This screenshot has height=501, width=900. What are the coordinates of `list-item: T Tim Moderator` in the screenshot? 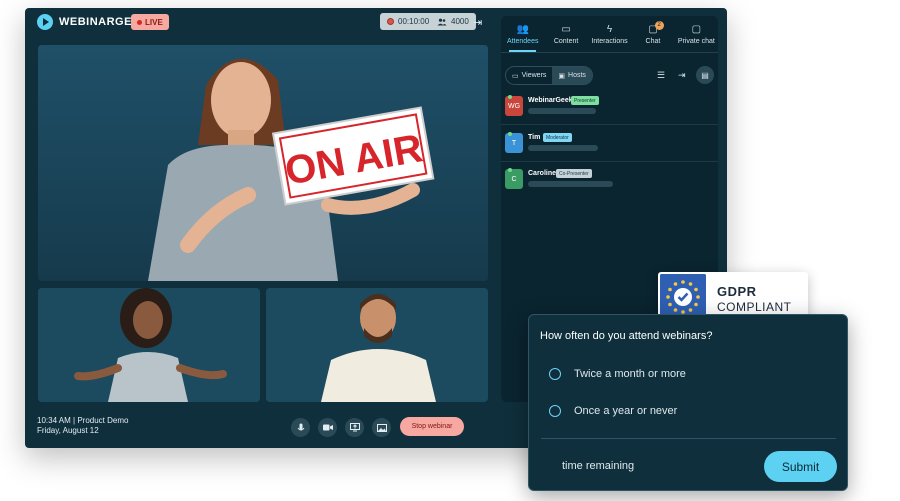 It's located at (609, 150).